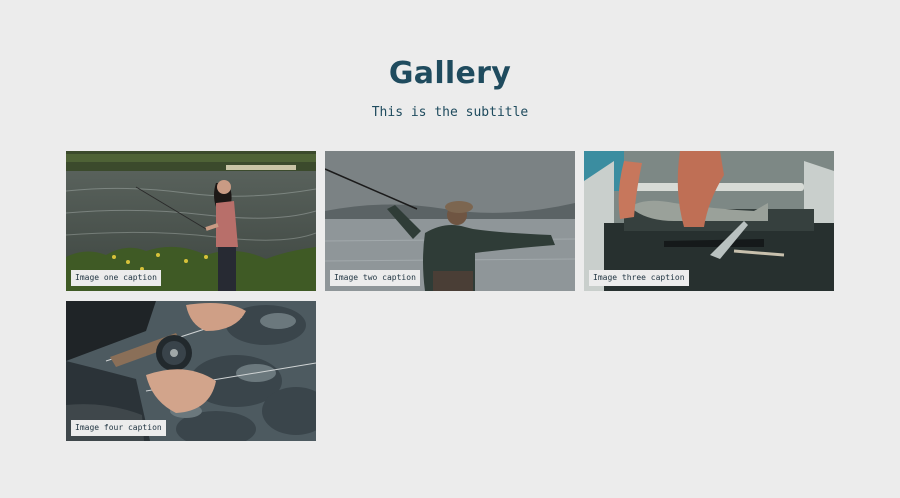  Describe the element at coordinates (191, 371) in the screenshot. I see `gallery-item-4: Image four caption` at that location.